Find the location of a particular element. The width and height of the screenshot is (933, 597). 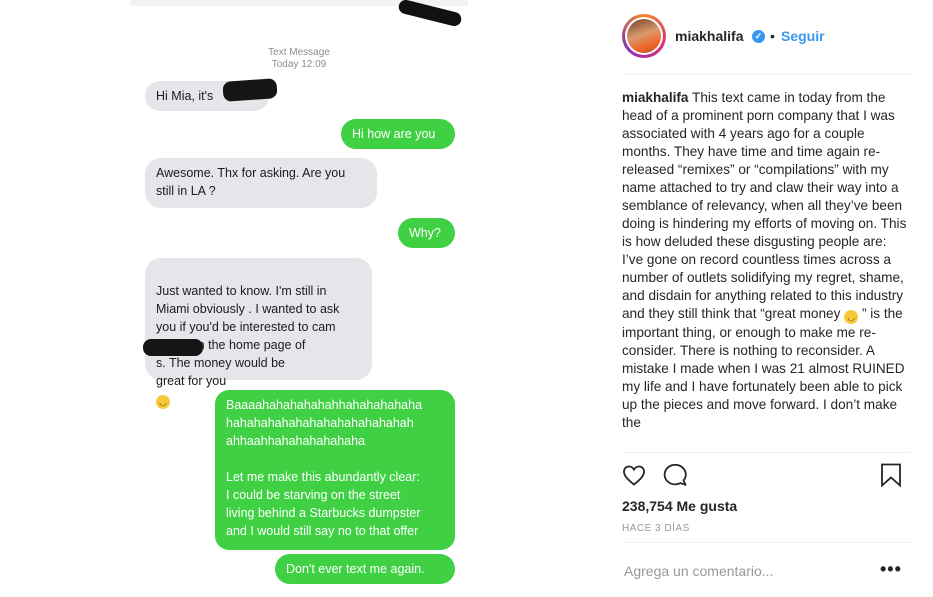

sms-meta-time: Today 12:09 is located at coordinates (299, 64).